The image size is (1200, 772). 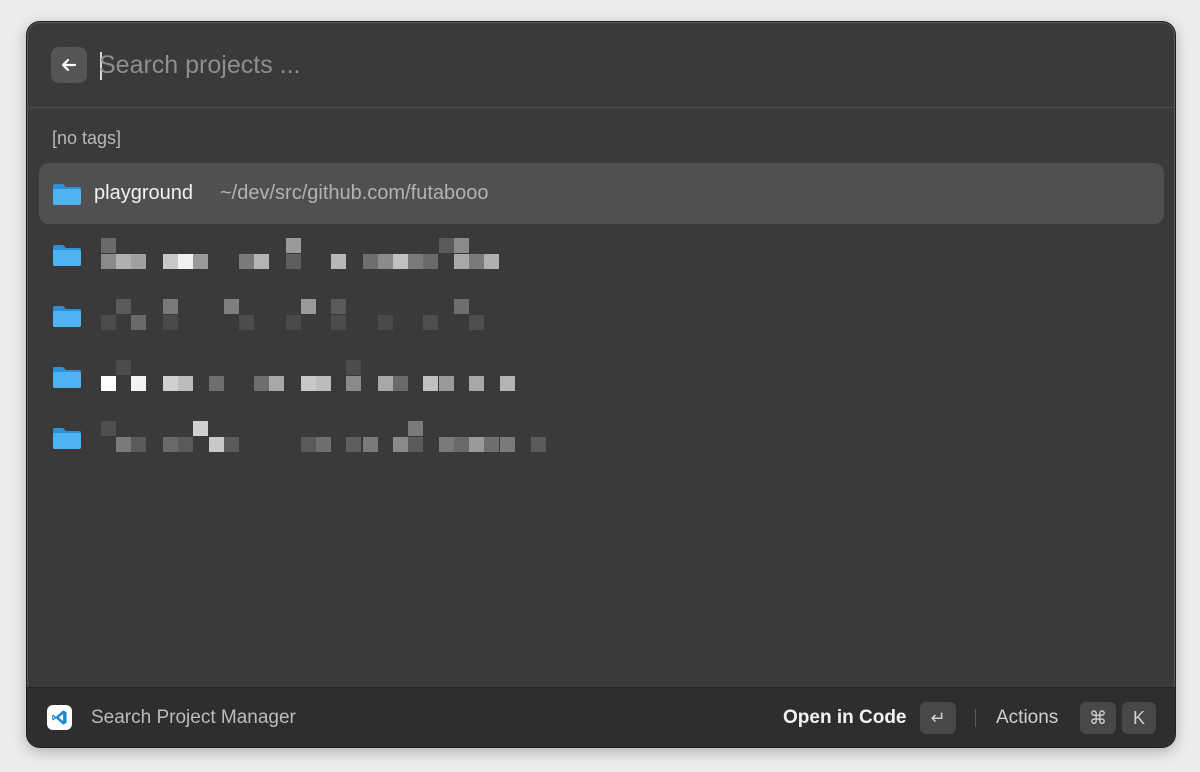 What do you see at coordinates (1098, 718) in the screenshot?
I see `command-key-hint: ⌘` at bounding box center [1098, 718].